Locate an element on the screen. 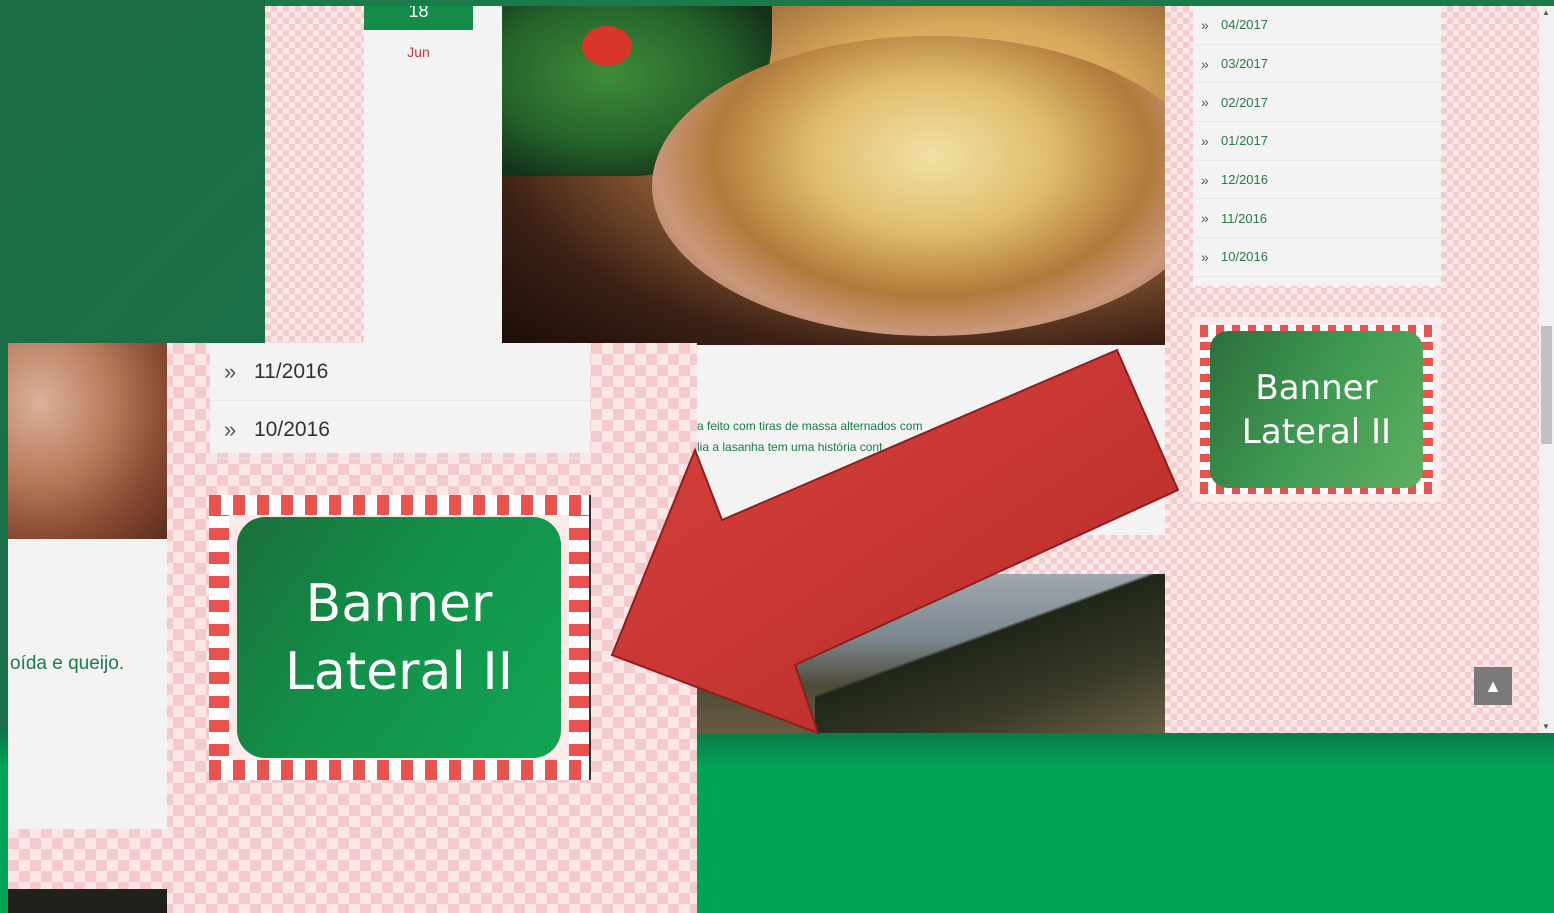 This screenshot has width=1554, height=913. scrollbar-thumb is located at coordinates (1546, 385).